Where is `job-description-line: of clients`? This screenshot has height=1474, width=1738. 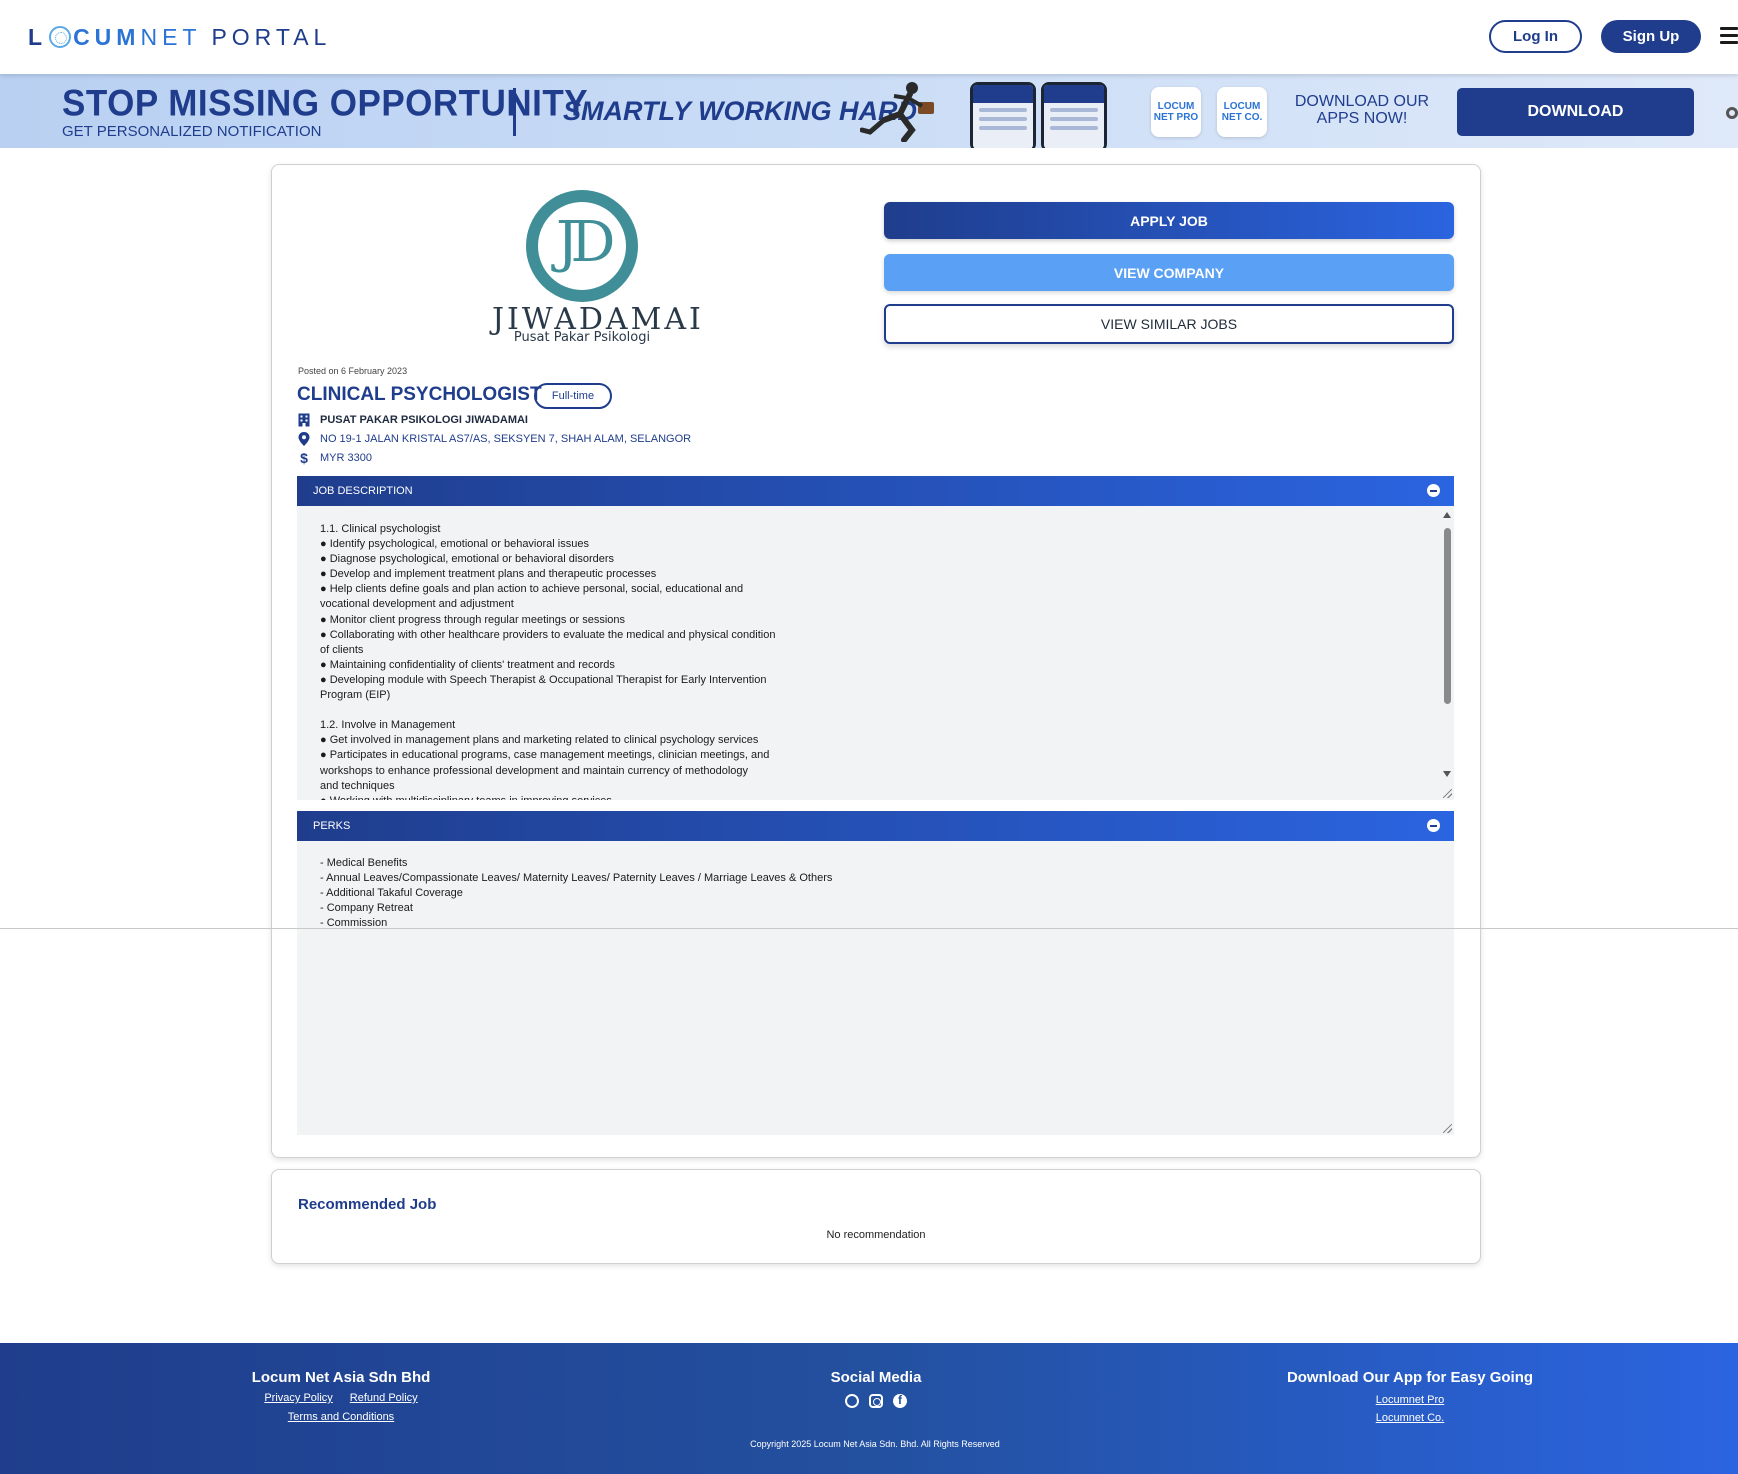
job-description-line: of clients is located at coordinates (342, 649).